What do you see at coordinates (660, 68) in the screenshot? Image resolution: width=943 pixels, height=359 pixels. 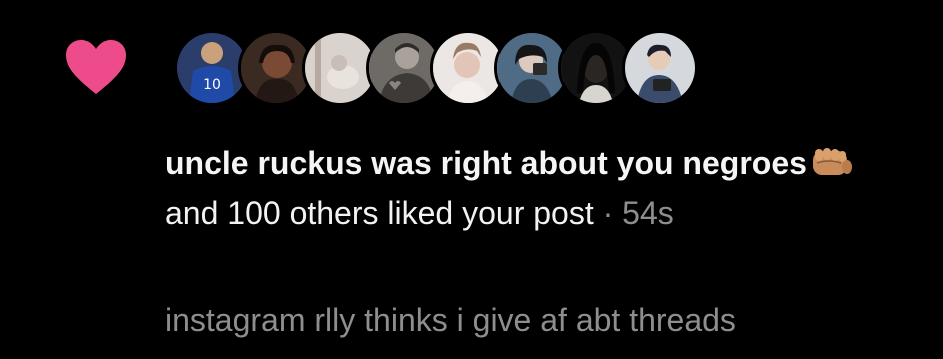 I see `avatar` at bounding box center [660, 68].